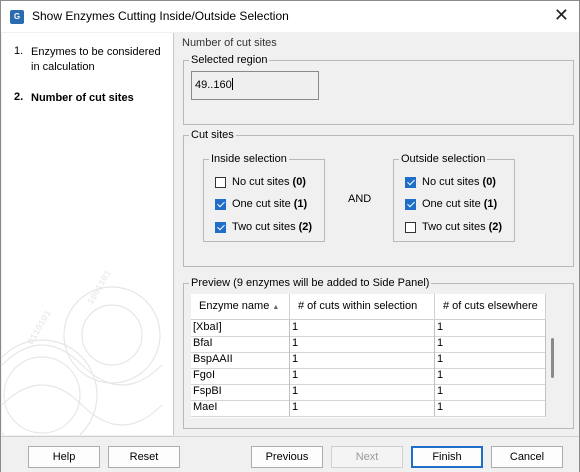 This screenshot has height=472, width=580. I want to click on dialog-footer: Help Reset Previous Next Finish Cancel, so click(290, 454).